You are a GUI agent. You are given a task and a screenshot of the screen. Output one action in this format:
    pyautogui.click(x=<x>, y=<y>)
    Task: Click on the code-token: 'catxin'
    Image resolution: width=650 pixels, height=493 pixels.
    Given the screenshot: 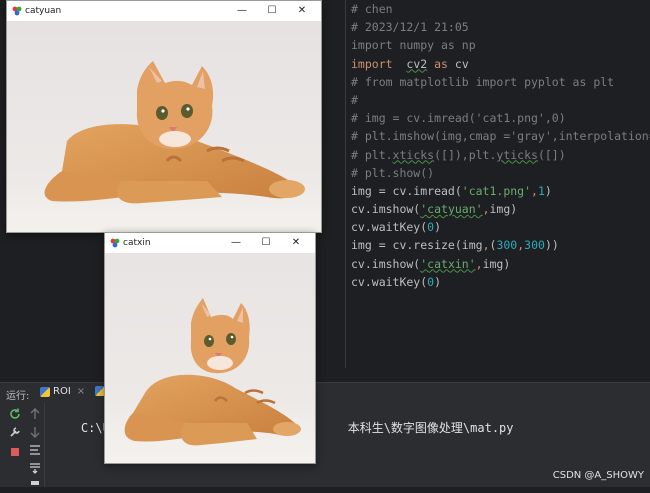 What is the action you would take?
    pyautogui.click(x=448, y=263)
    